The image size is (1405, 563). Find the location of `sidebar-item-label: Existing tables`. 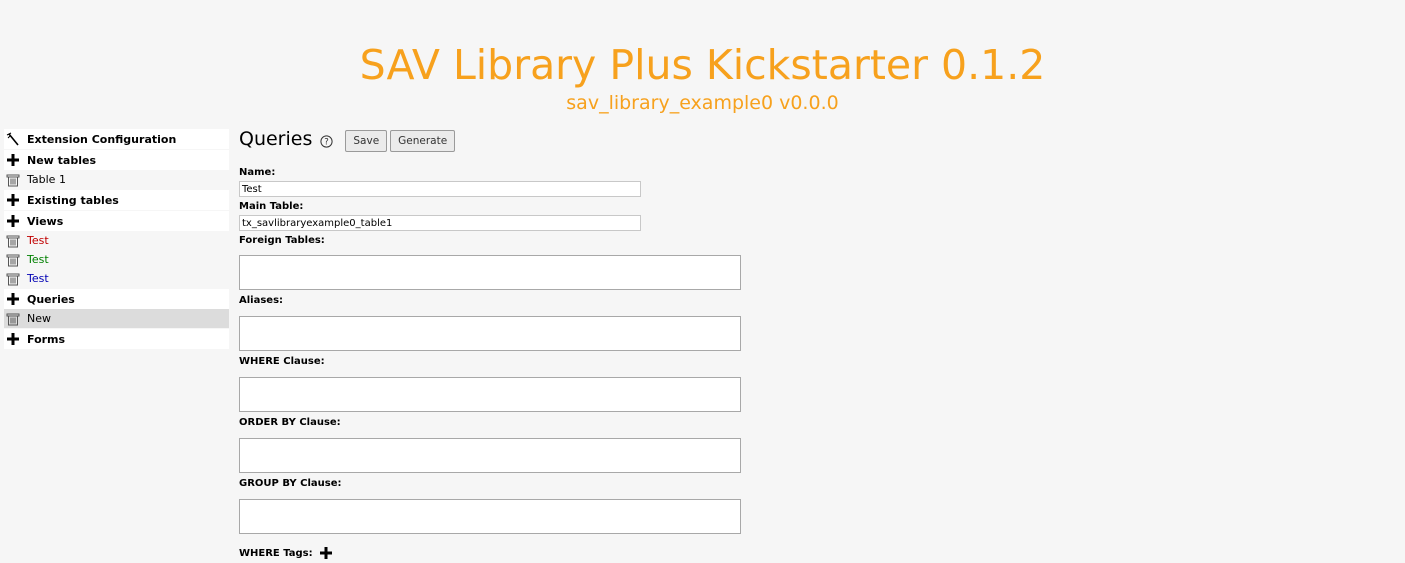

sidebar-item-label: Existing tables is located at coordinates (73, 200).